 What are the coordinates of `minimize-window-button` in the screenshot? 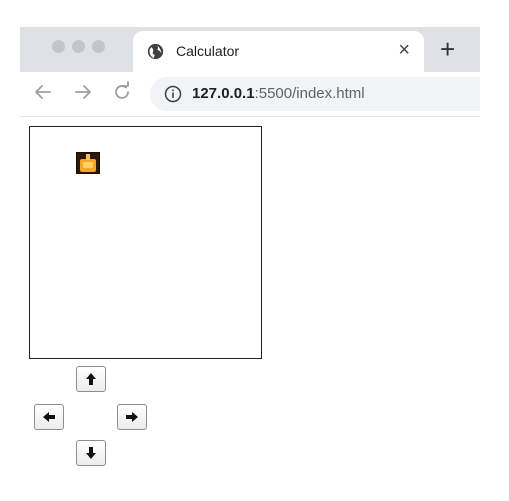 It's located at (78, 46).